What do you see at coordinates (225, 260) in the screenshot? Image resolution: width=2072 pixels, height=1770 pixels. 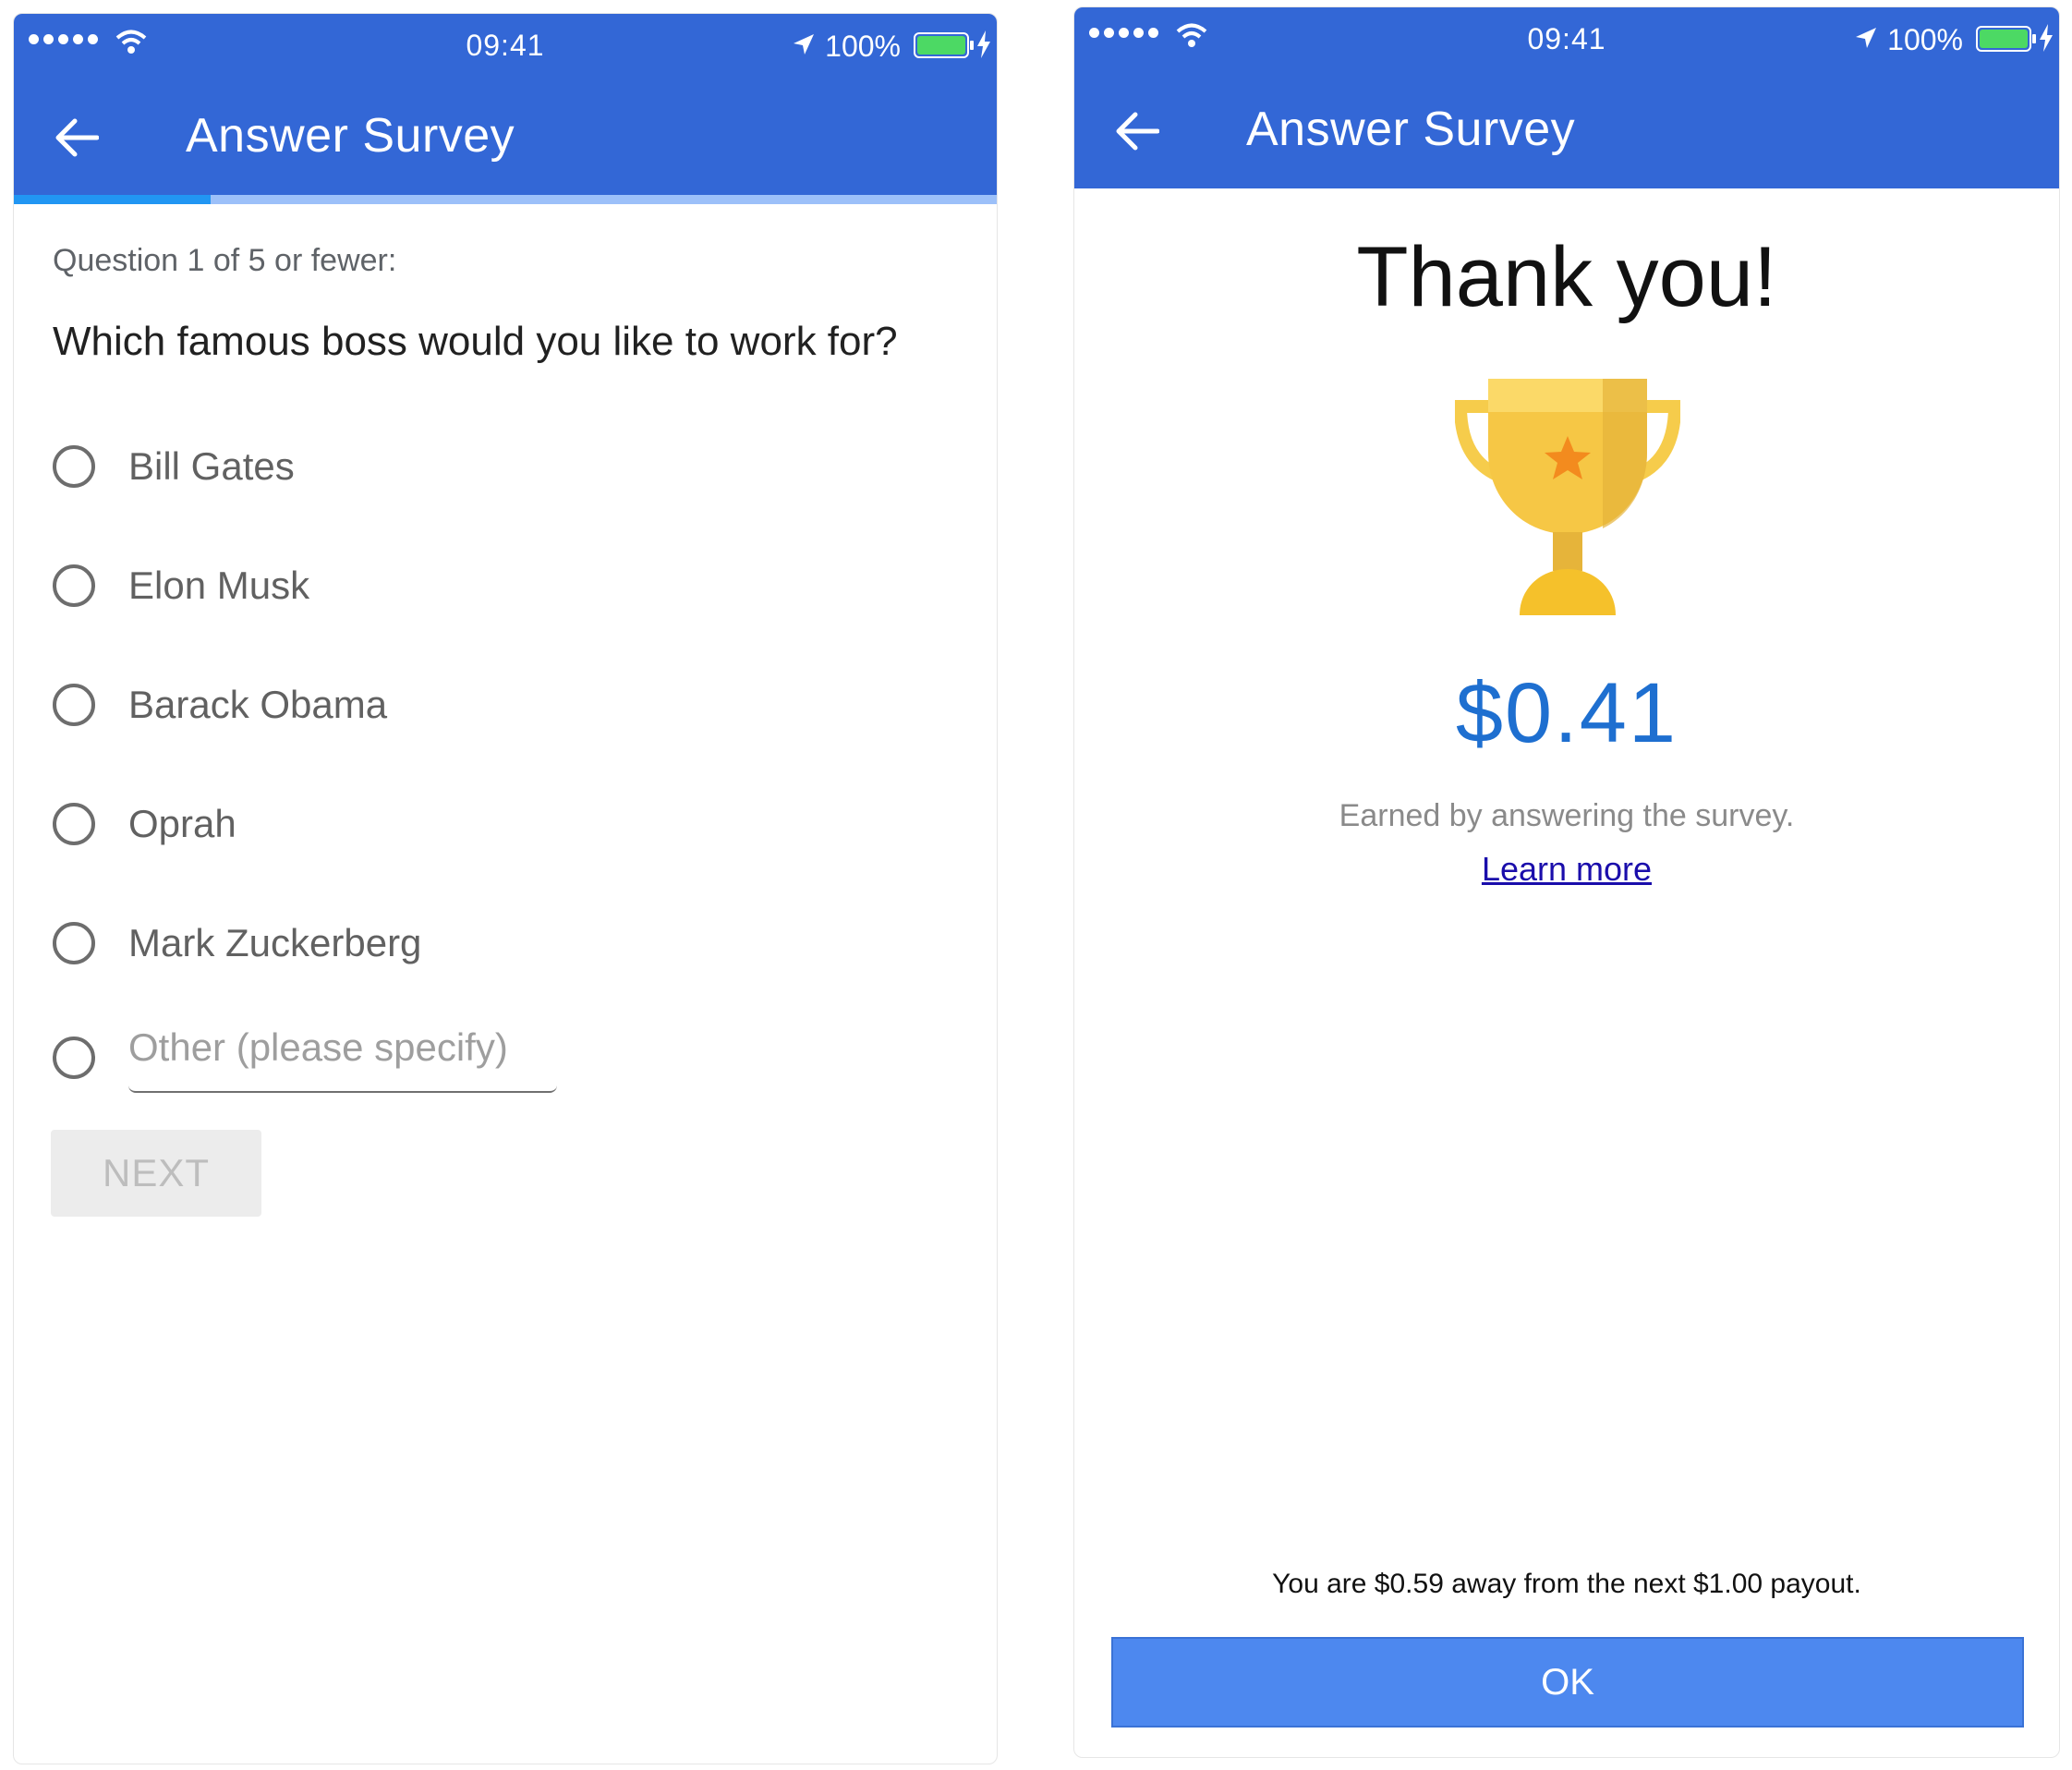 I see `question-count: Question 1 of 5 or fewer:` at bounding box center [225, 260].